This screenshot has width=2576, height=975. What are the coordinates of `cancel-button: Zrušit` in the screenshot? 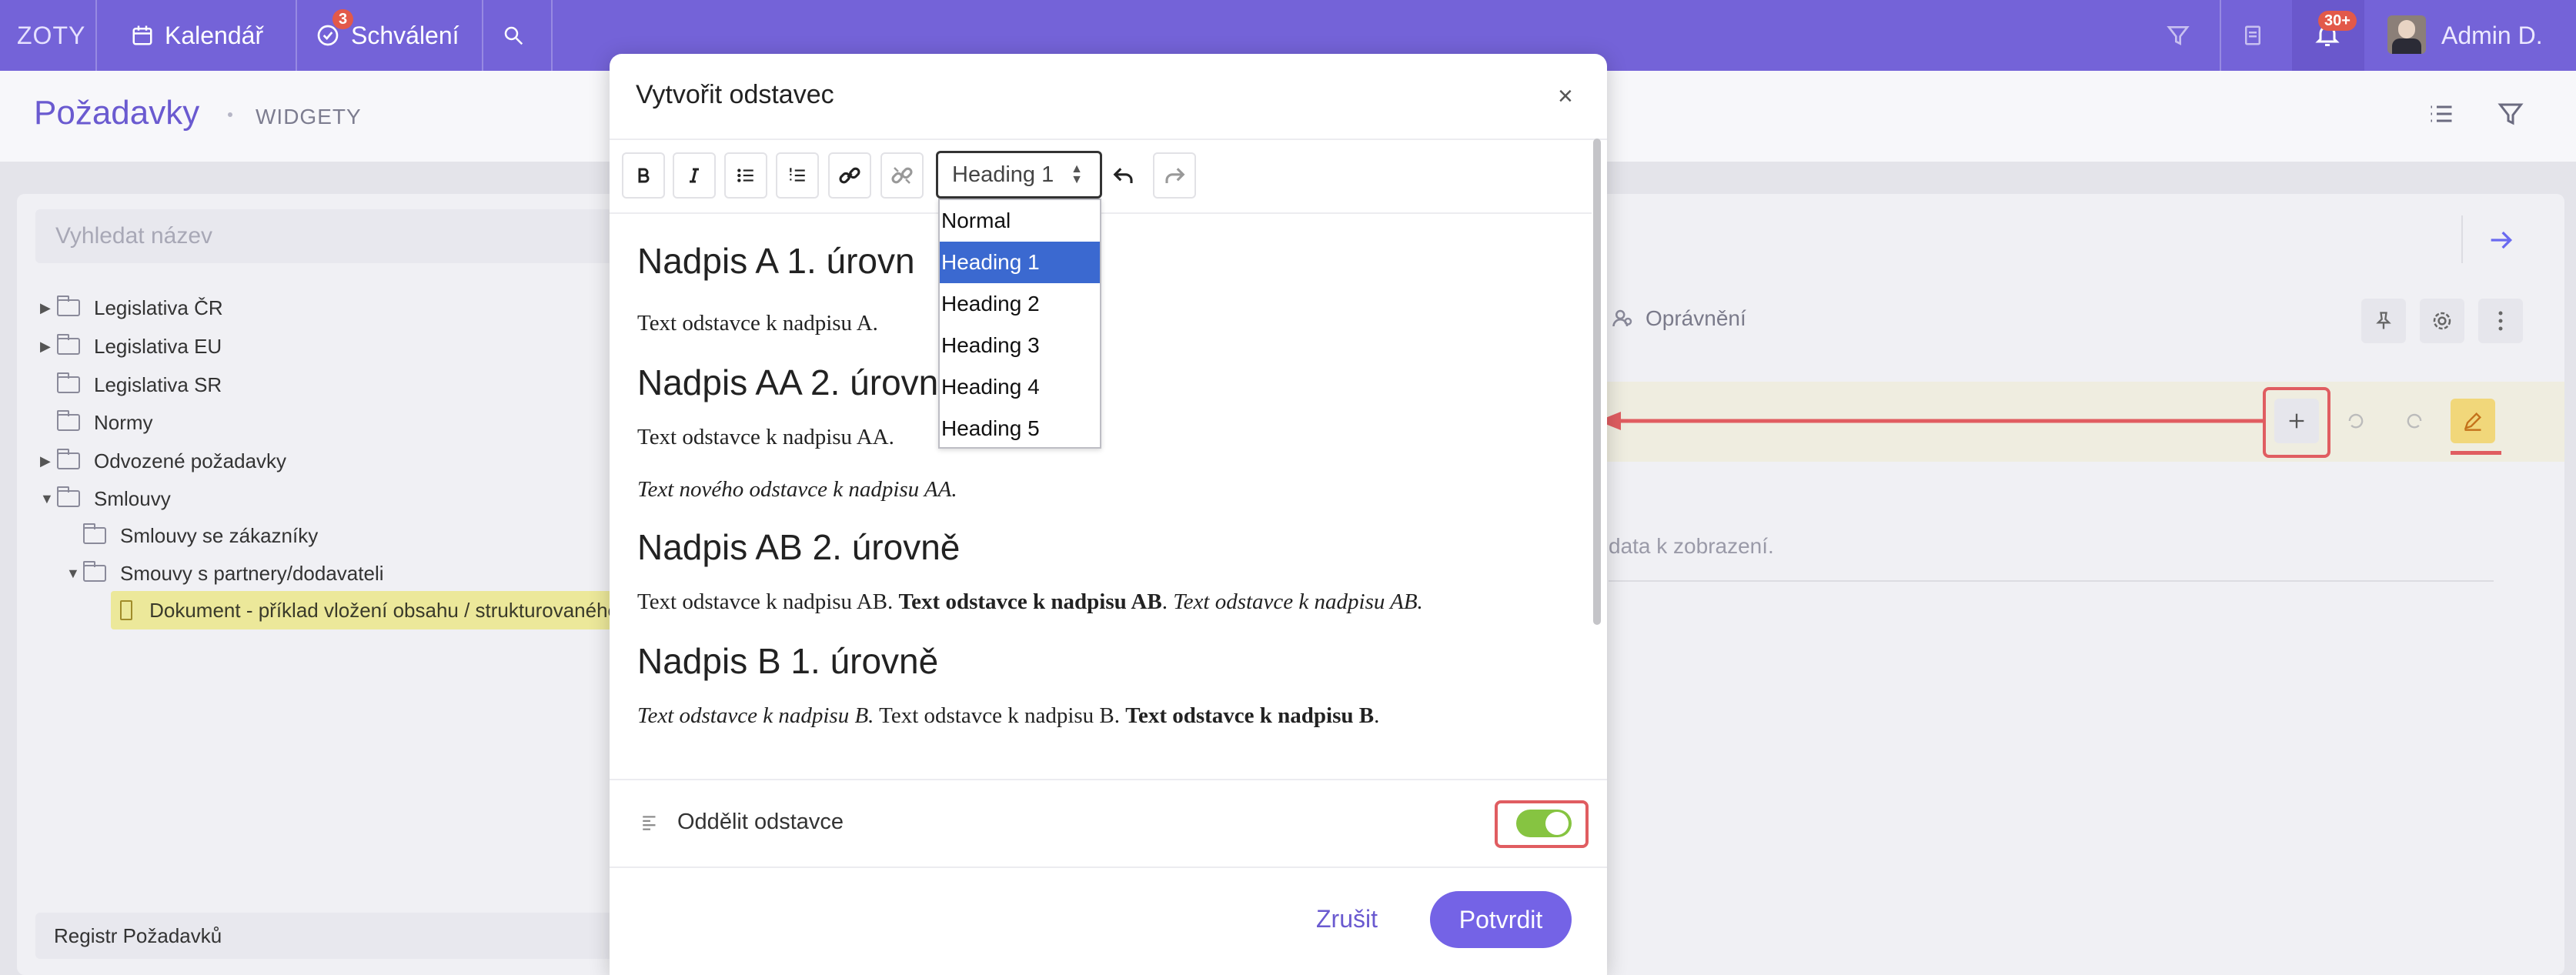 It's located at (1347, 919).